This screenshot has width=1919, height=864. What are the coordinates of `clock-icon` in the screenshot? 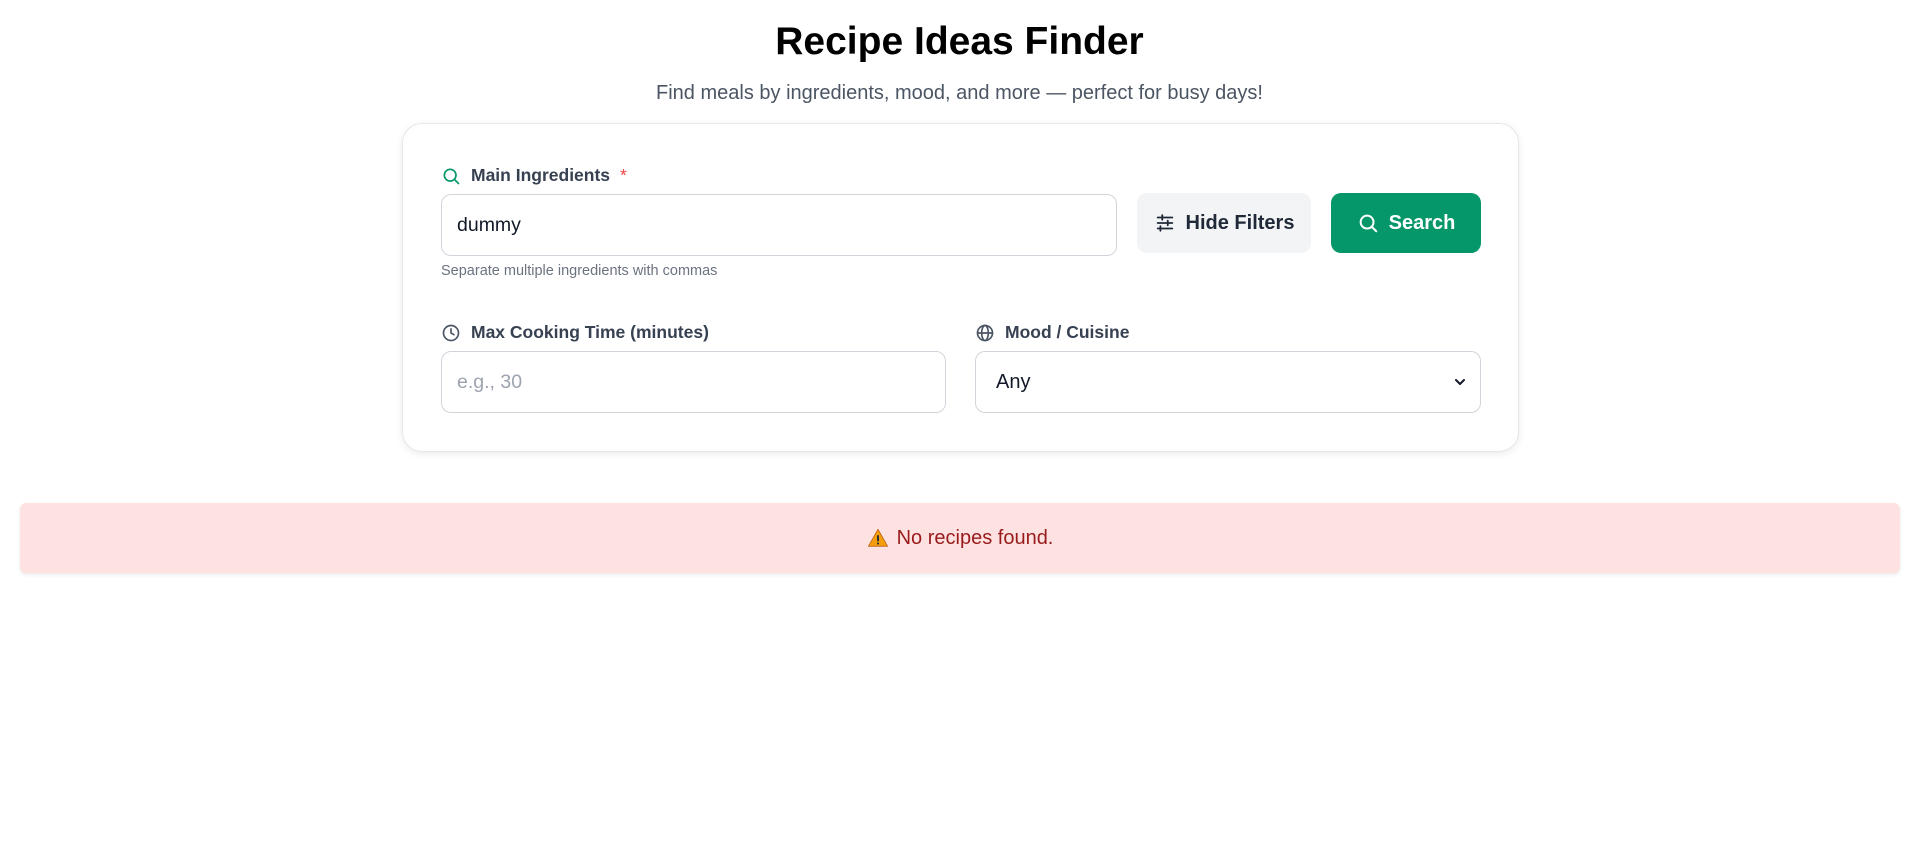 It's located at (451, 333).